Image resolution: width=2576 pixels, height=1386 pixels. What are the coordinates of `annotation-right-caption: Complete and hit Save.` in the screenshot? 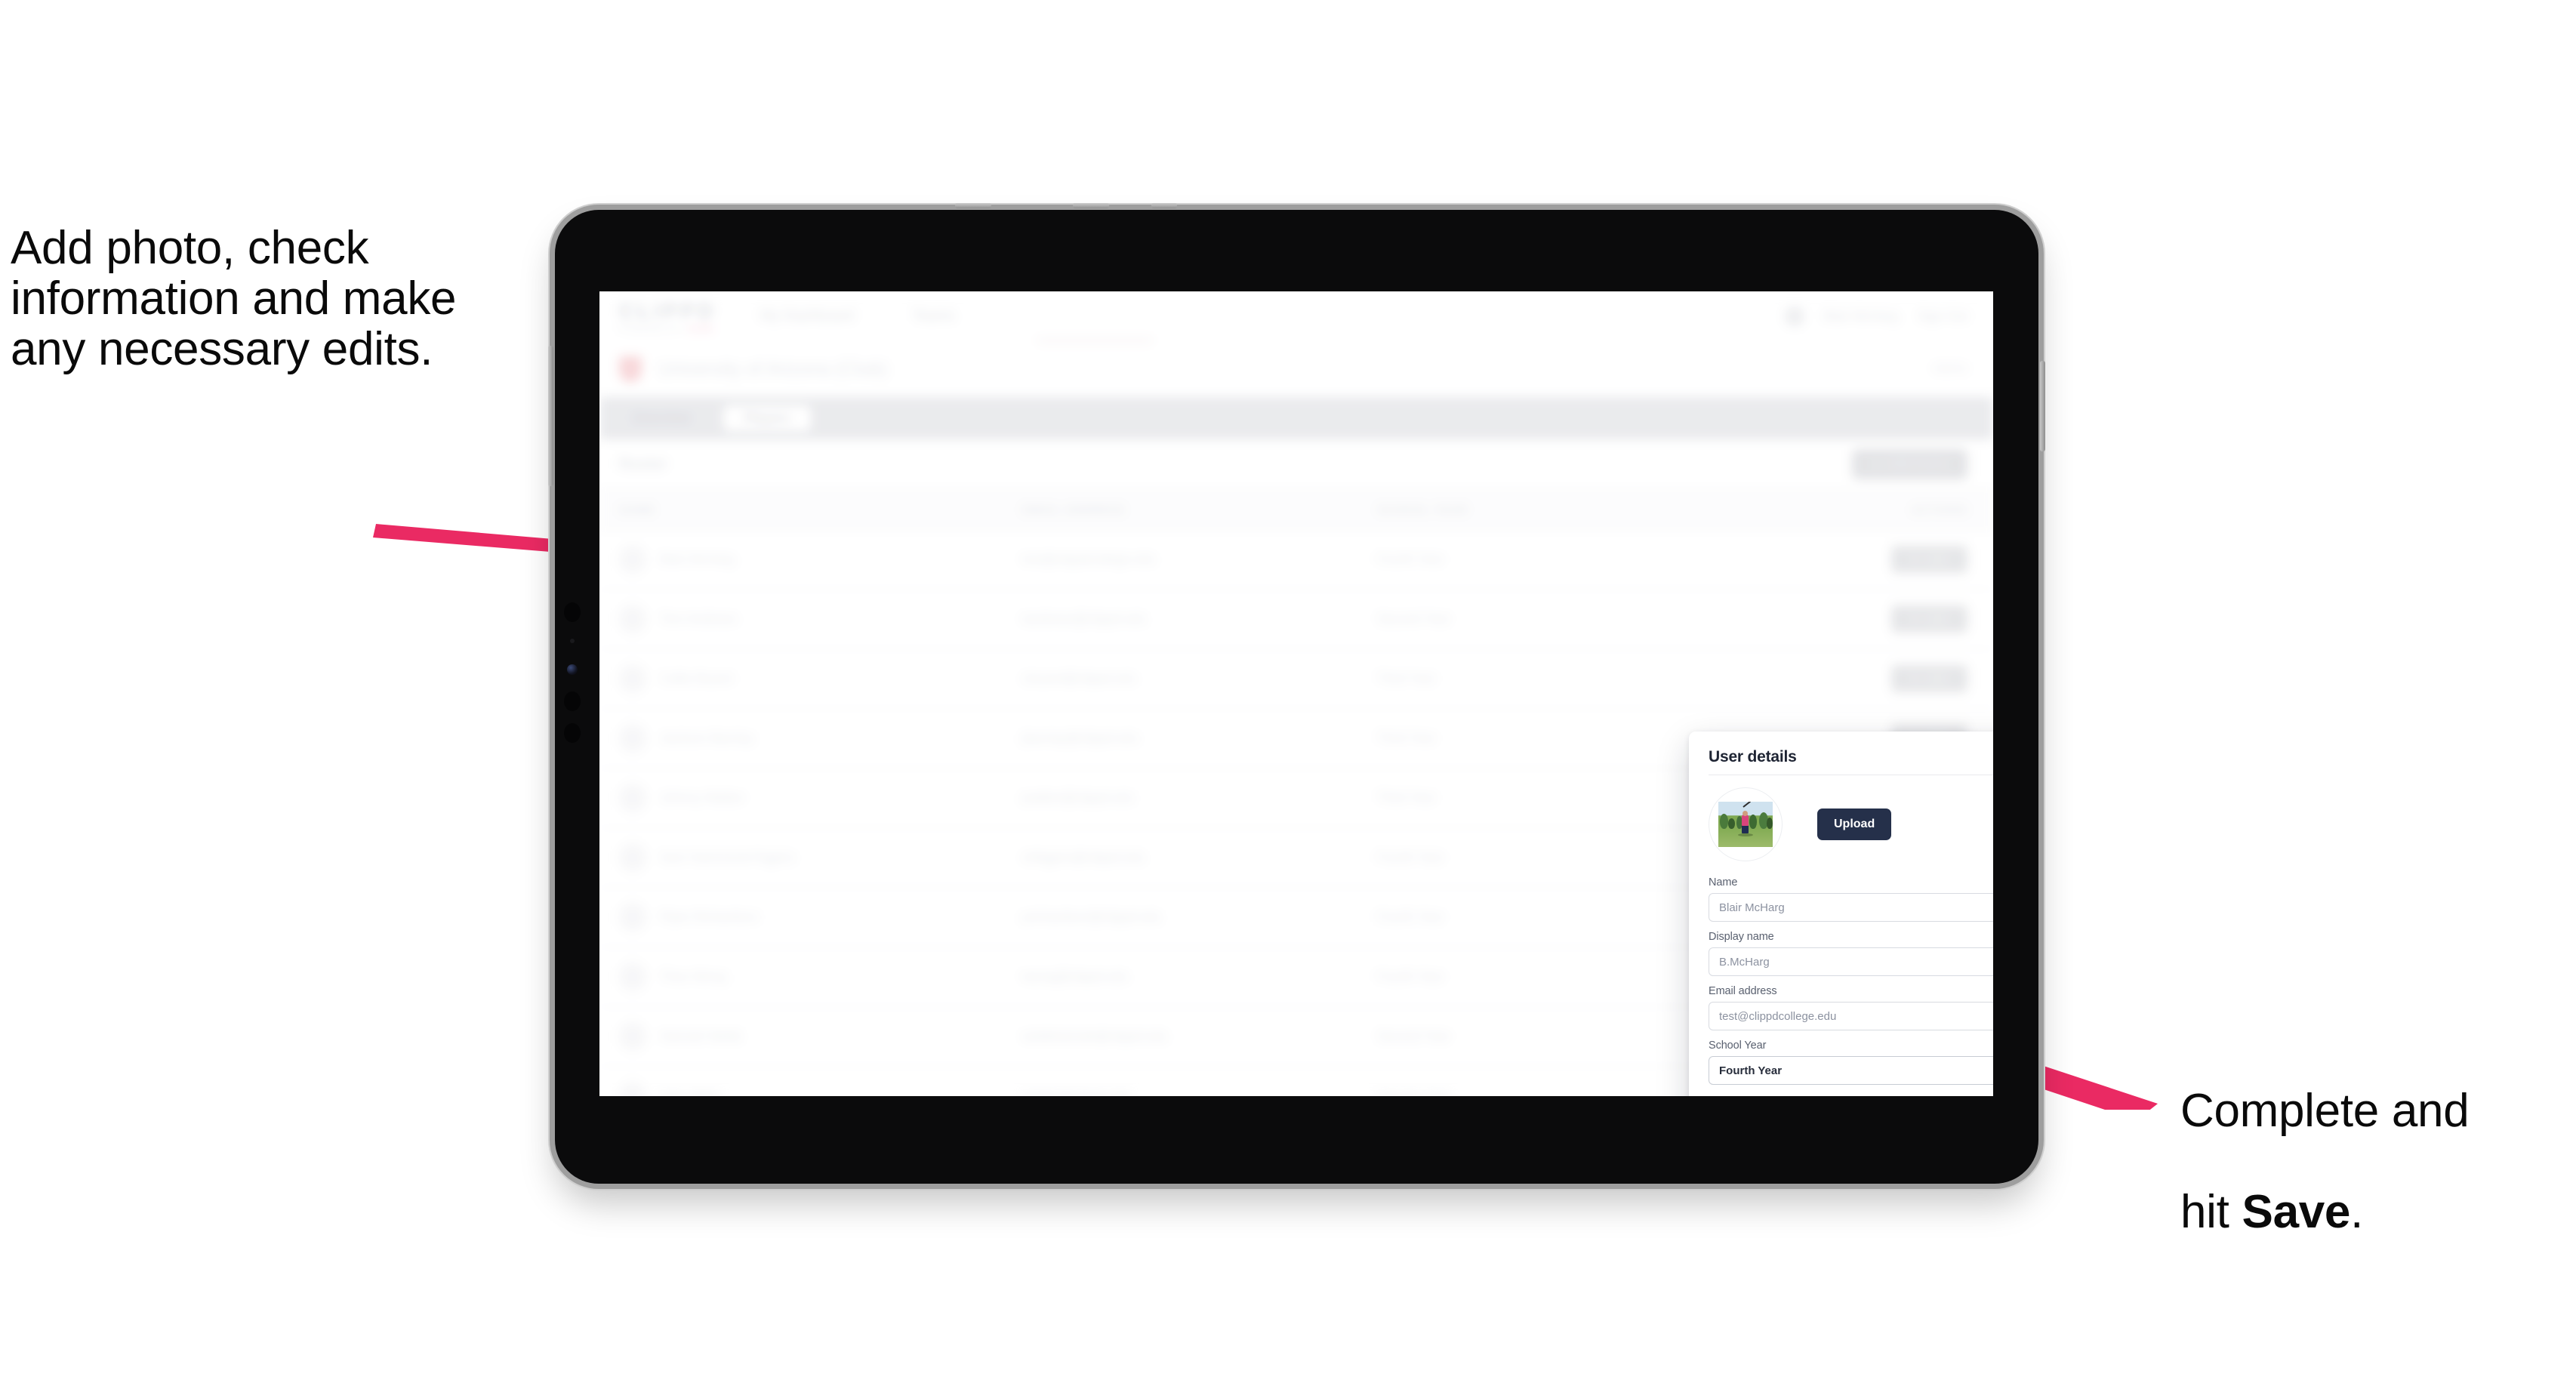 It's located at (2376, 1162).